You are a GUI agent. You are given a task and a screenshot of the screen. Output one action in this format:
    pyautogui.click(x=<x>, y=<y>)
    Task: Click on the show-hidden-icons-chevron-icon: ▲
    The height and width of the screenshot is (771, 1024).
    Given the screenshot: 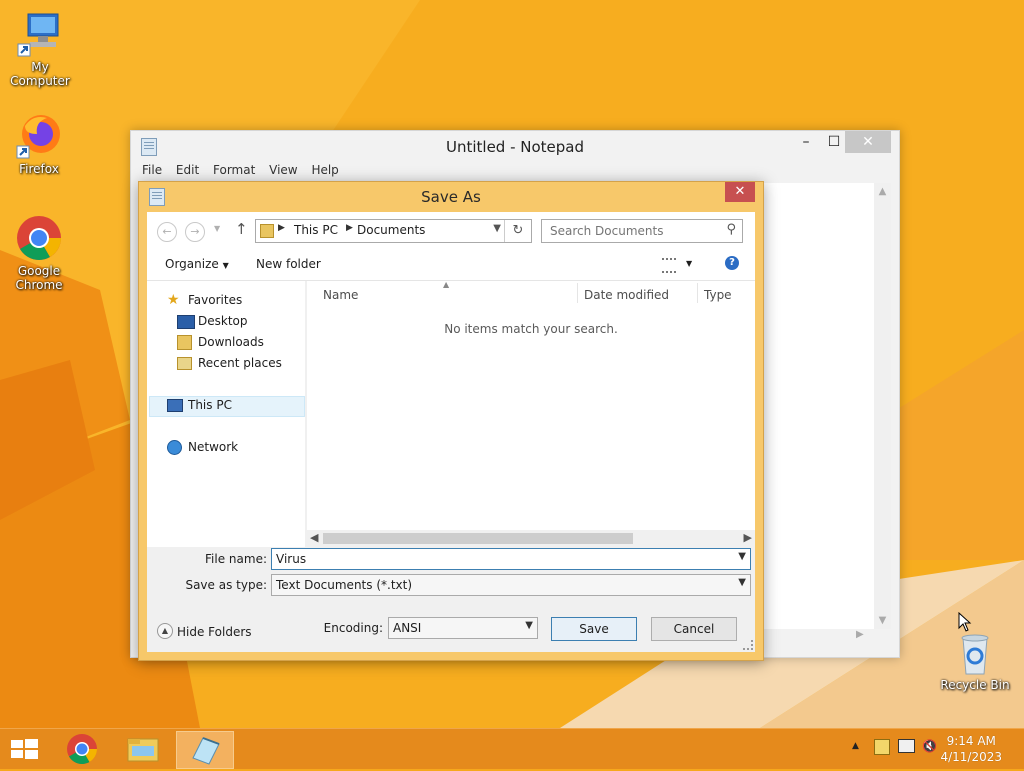 What is the action you would take?
    pyautogui.click(x=855, y=746)
    